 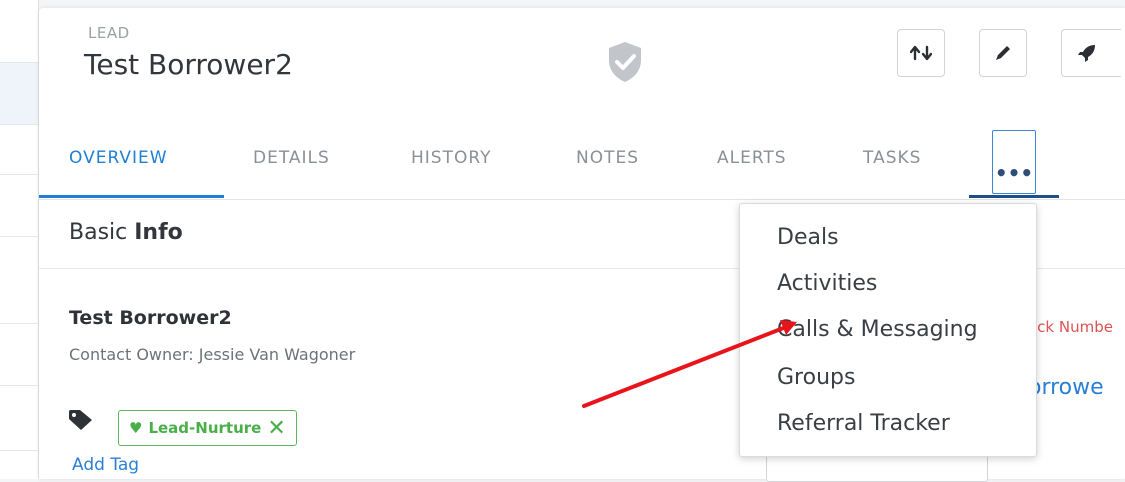 What do you see at coordinates (1014, 173) in the screenshot?
I see `ellipsis-icon: •••` at bounding box center [1014, 173].